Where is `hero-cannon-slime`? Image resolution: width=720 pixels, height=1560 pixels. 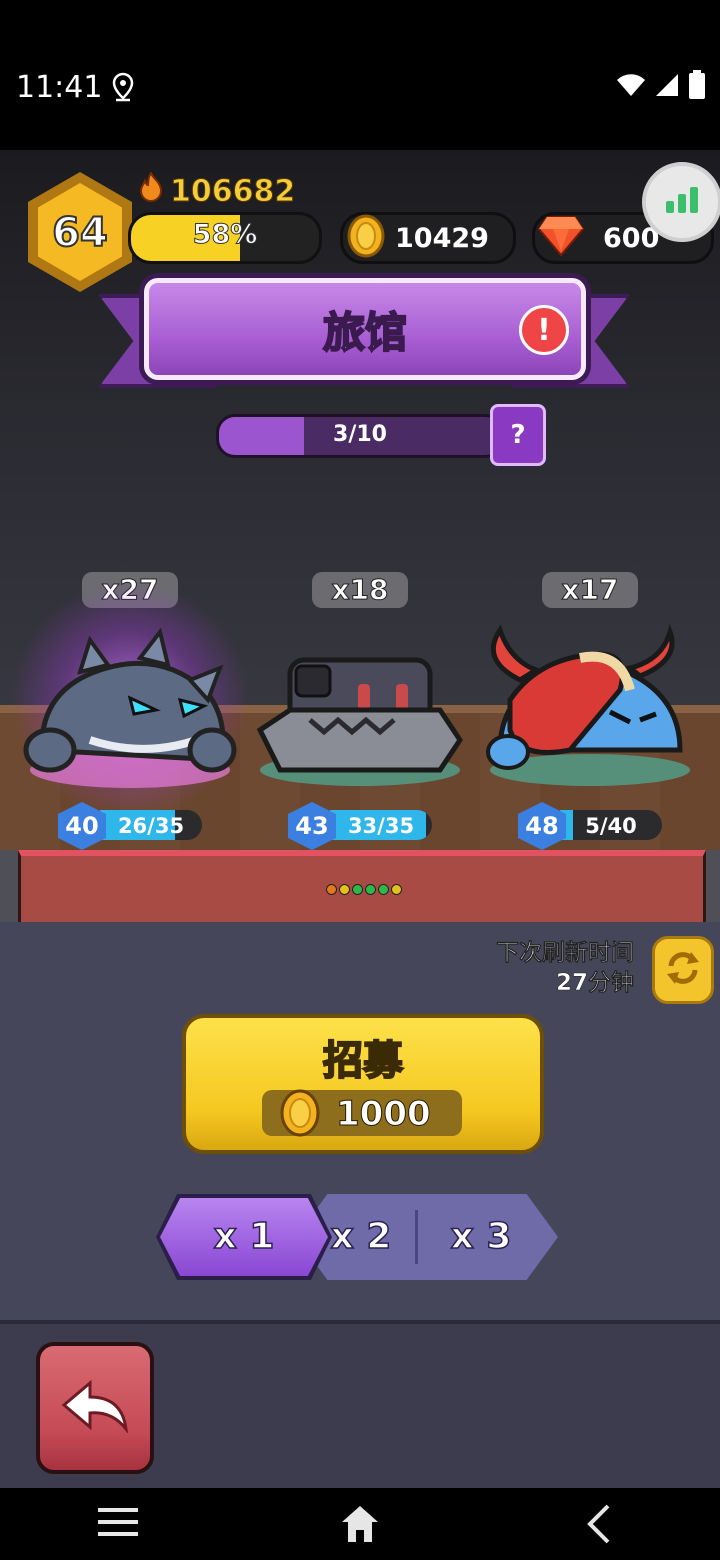 hero-cannon-slime is located at coordinates (360, 705).